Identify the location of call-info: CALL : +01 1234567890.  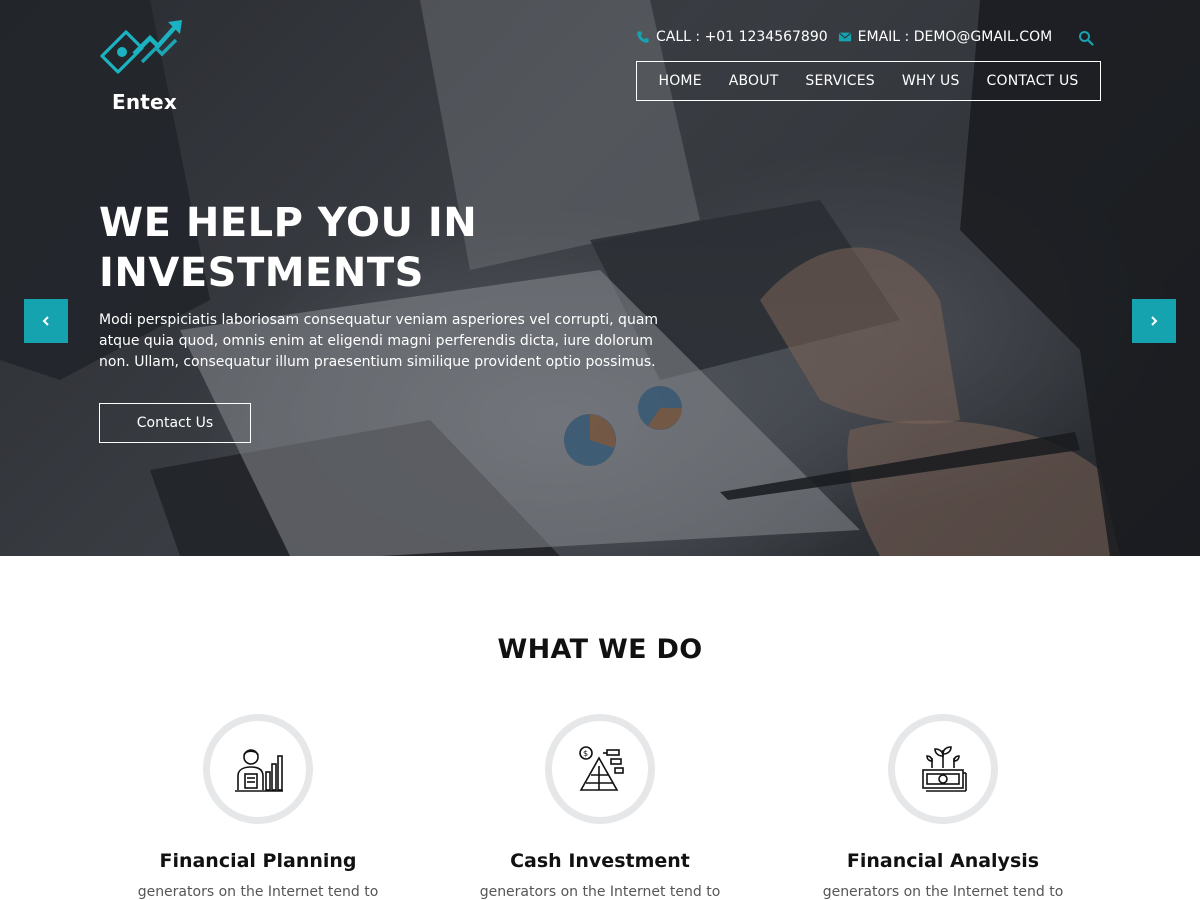
(732, 37).